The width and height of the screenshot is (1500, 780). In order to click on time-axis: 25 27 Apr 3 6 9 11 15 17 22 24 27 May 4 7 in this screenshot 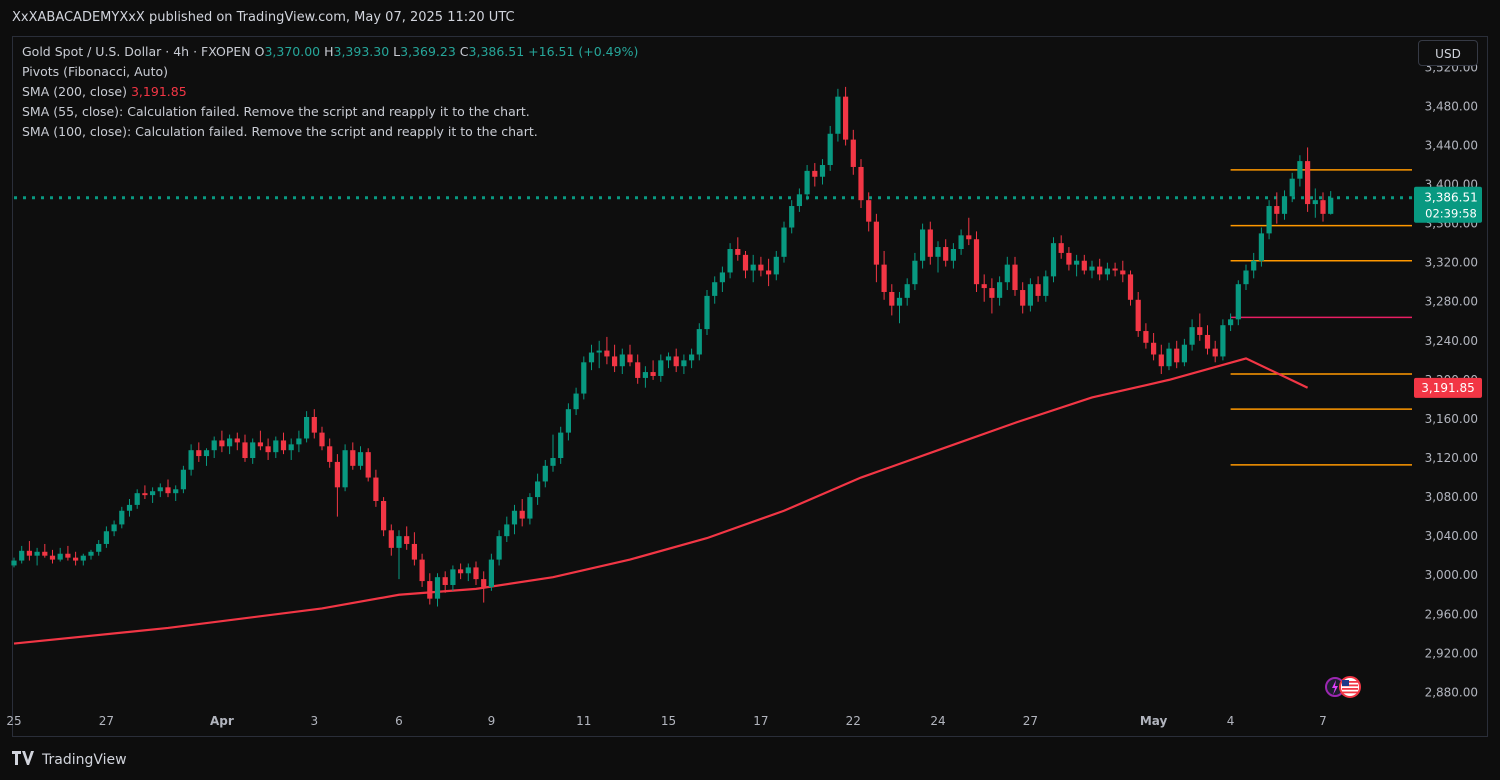, I will do `click(666, 721)`.